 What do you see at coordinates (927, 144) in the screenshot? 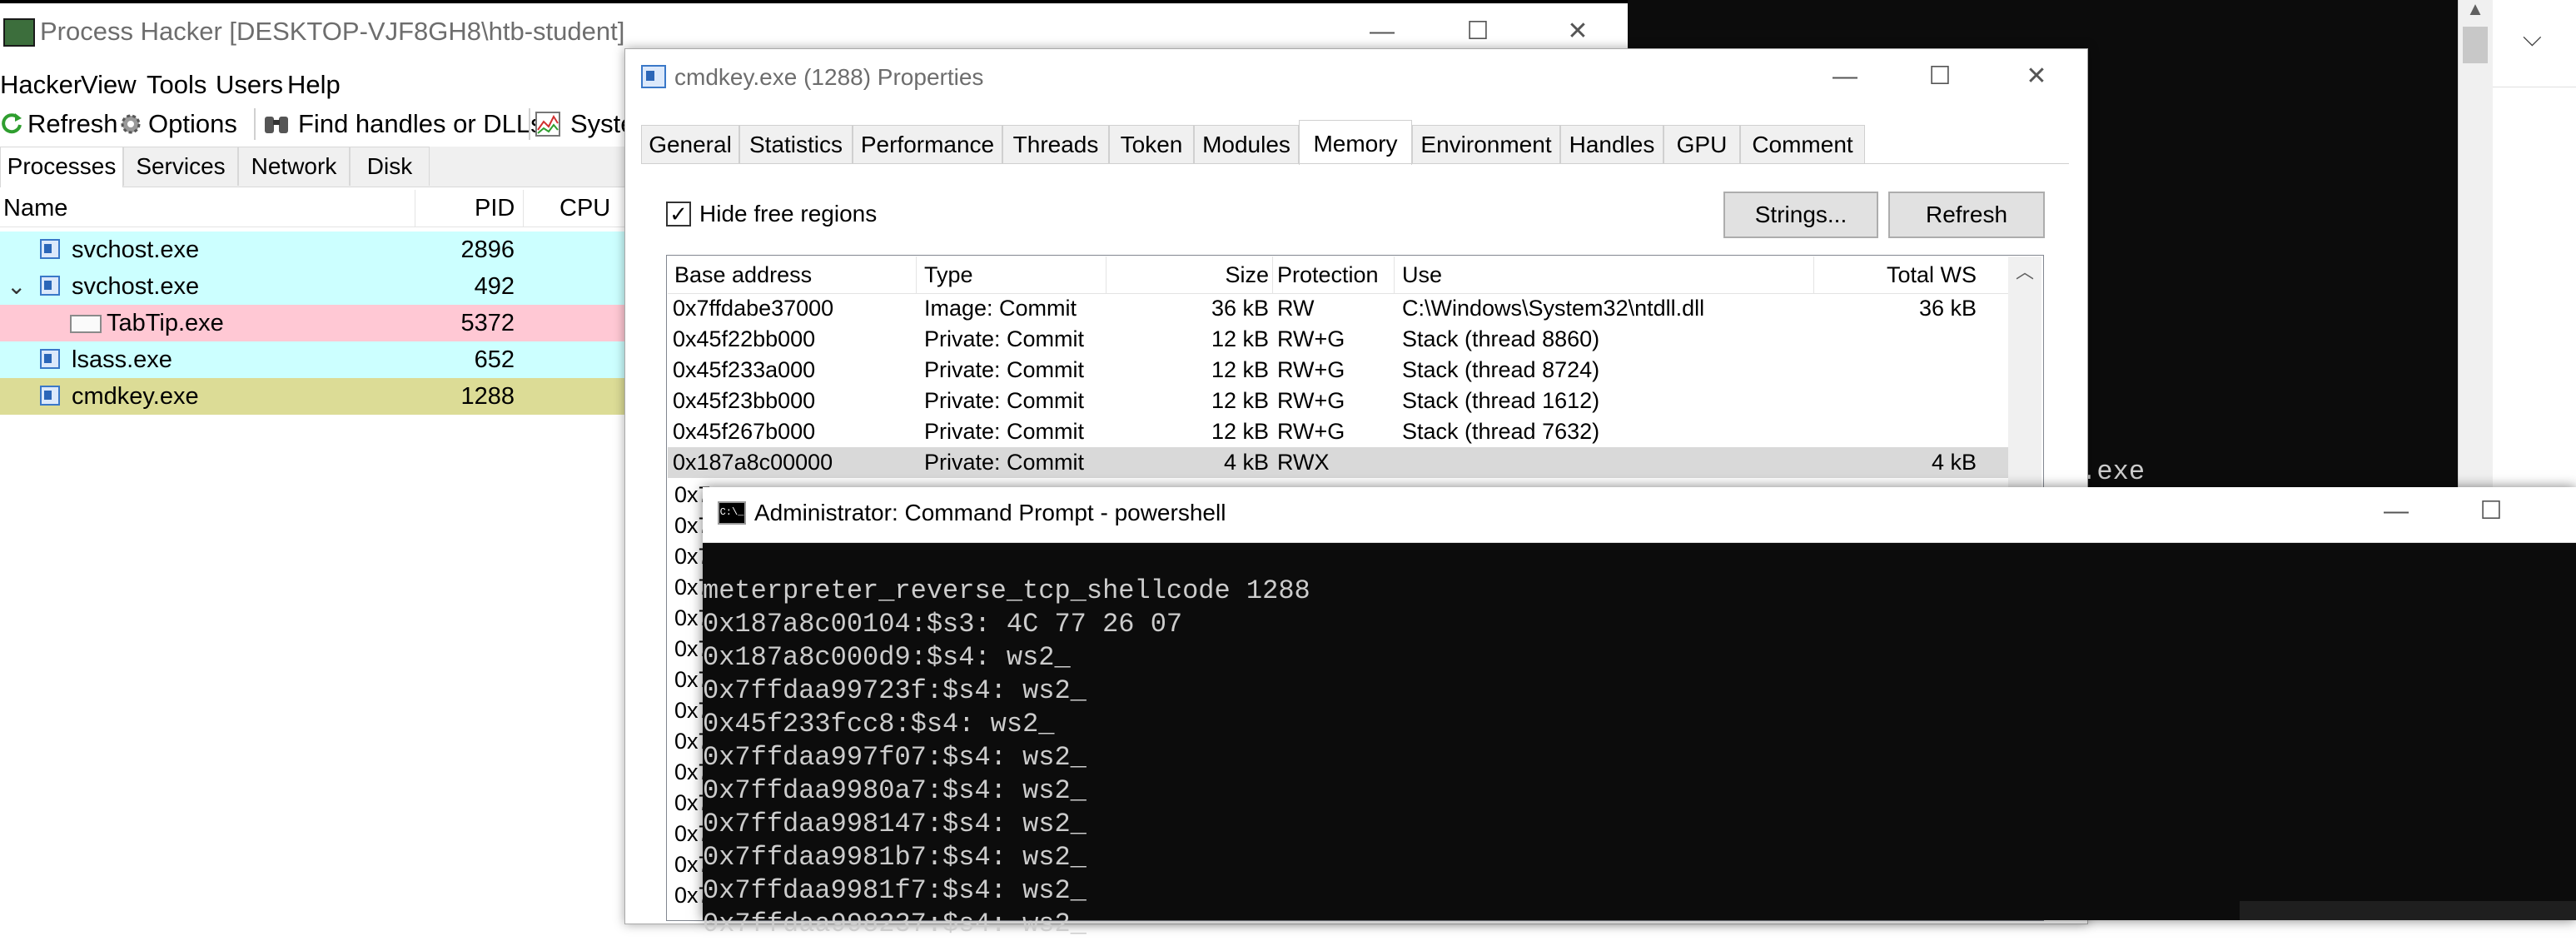
I see `tab-performance: Performance` at bounding box center [927, 144].